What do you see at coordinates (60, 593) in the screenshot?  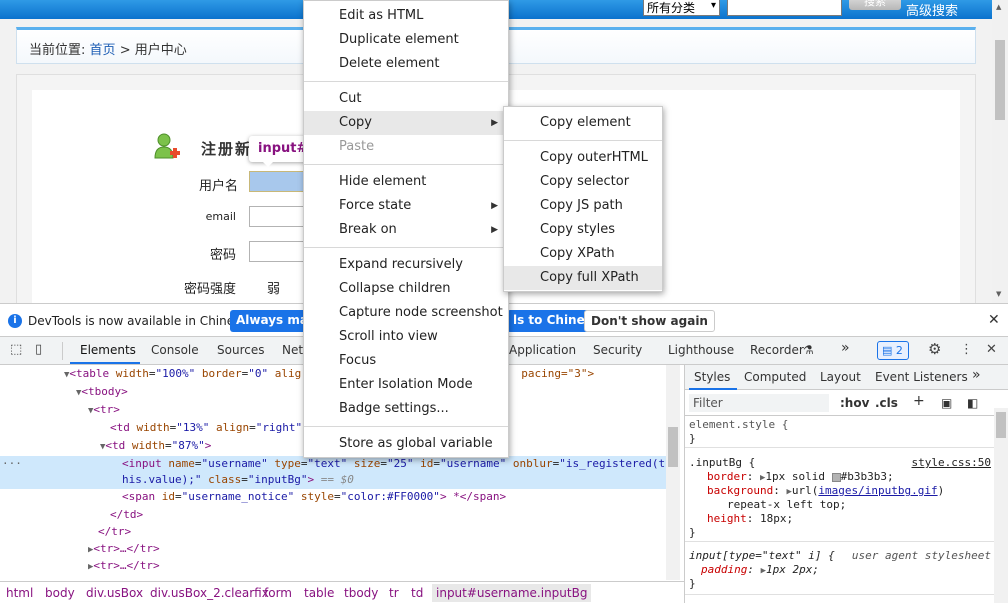 I see `dom-path-item: body` at bounding box center [60, 593].